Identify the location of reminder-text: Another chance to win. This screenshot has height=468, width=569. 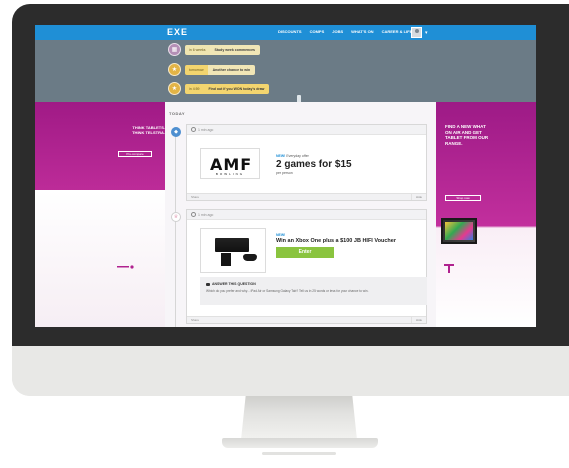
(231, 69).